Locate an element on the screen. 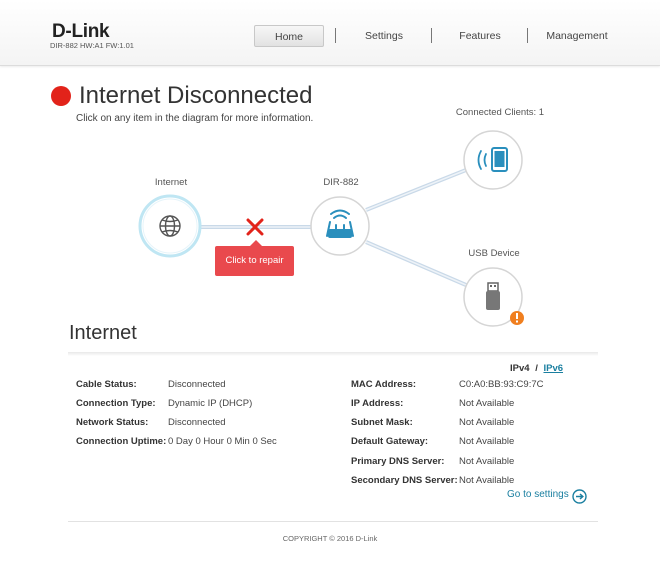 The image size is (660, 571). go-to-settings-link: Go to settings is located at coordinates (538, 494).